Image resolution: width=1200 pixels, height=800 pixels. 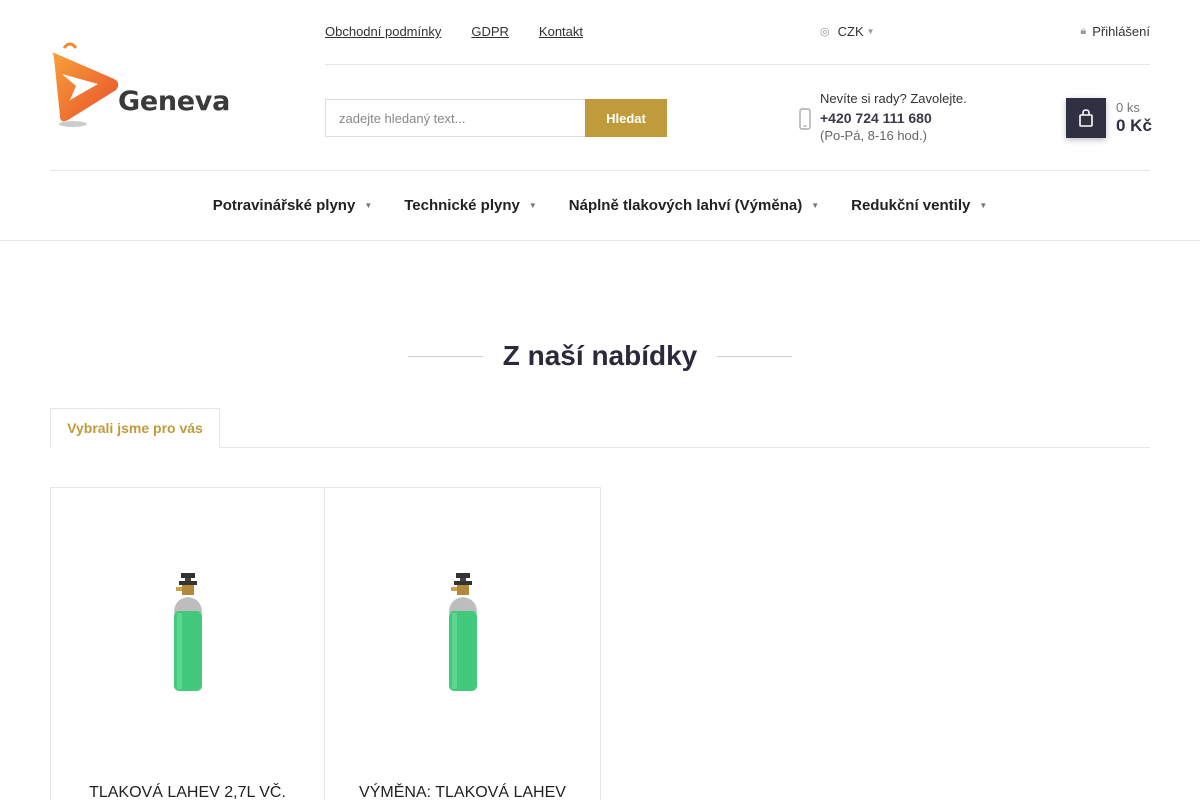 I want to click on login-link: 🔒︎ Přihlášení, so click(x=1115, y=31).